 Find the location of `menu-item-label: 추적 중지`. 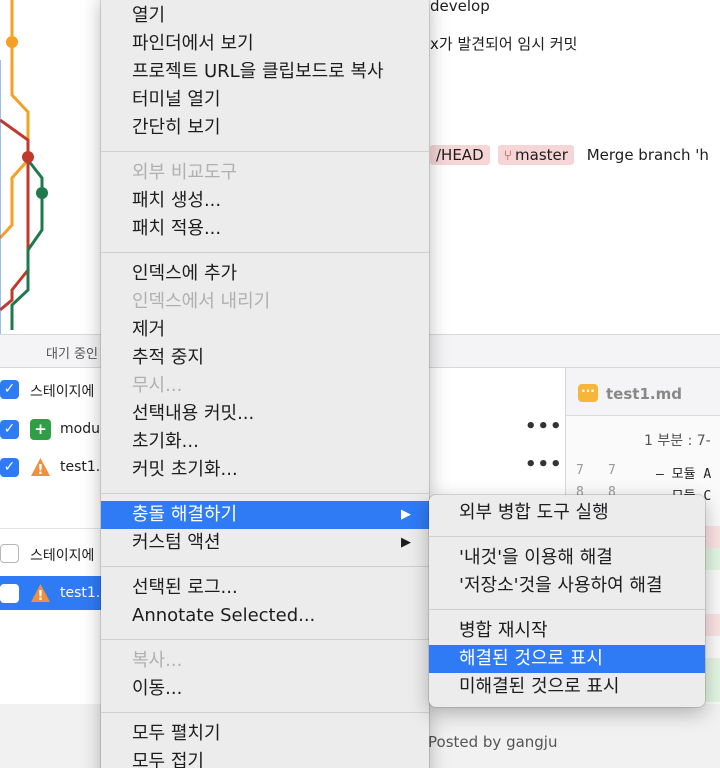

menu-item-label: 추적 중지 is located at coordinates (168, 357).